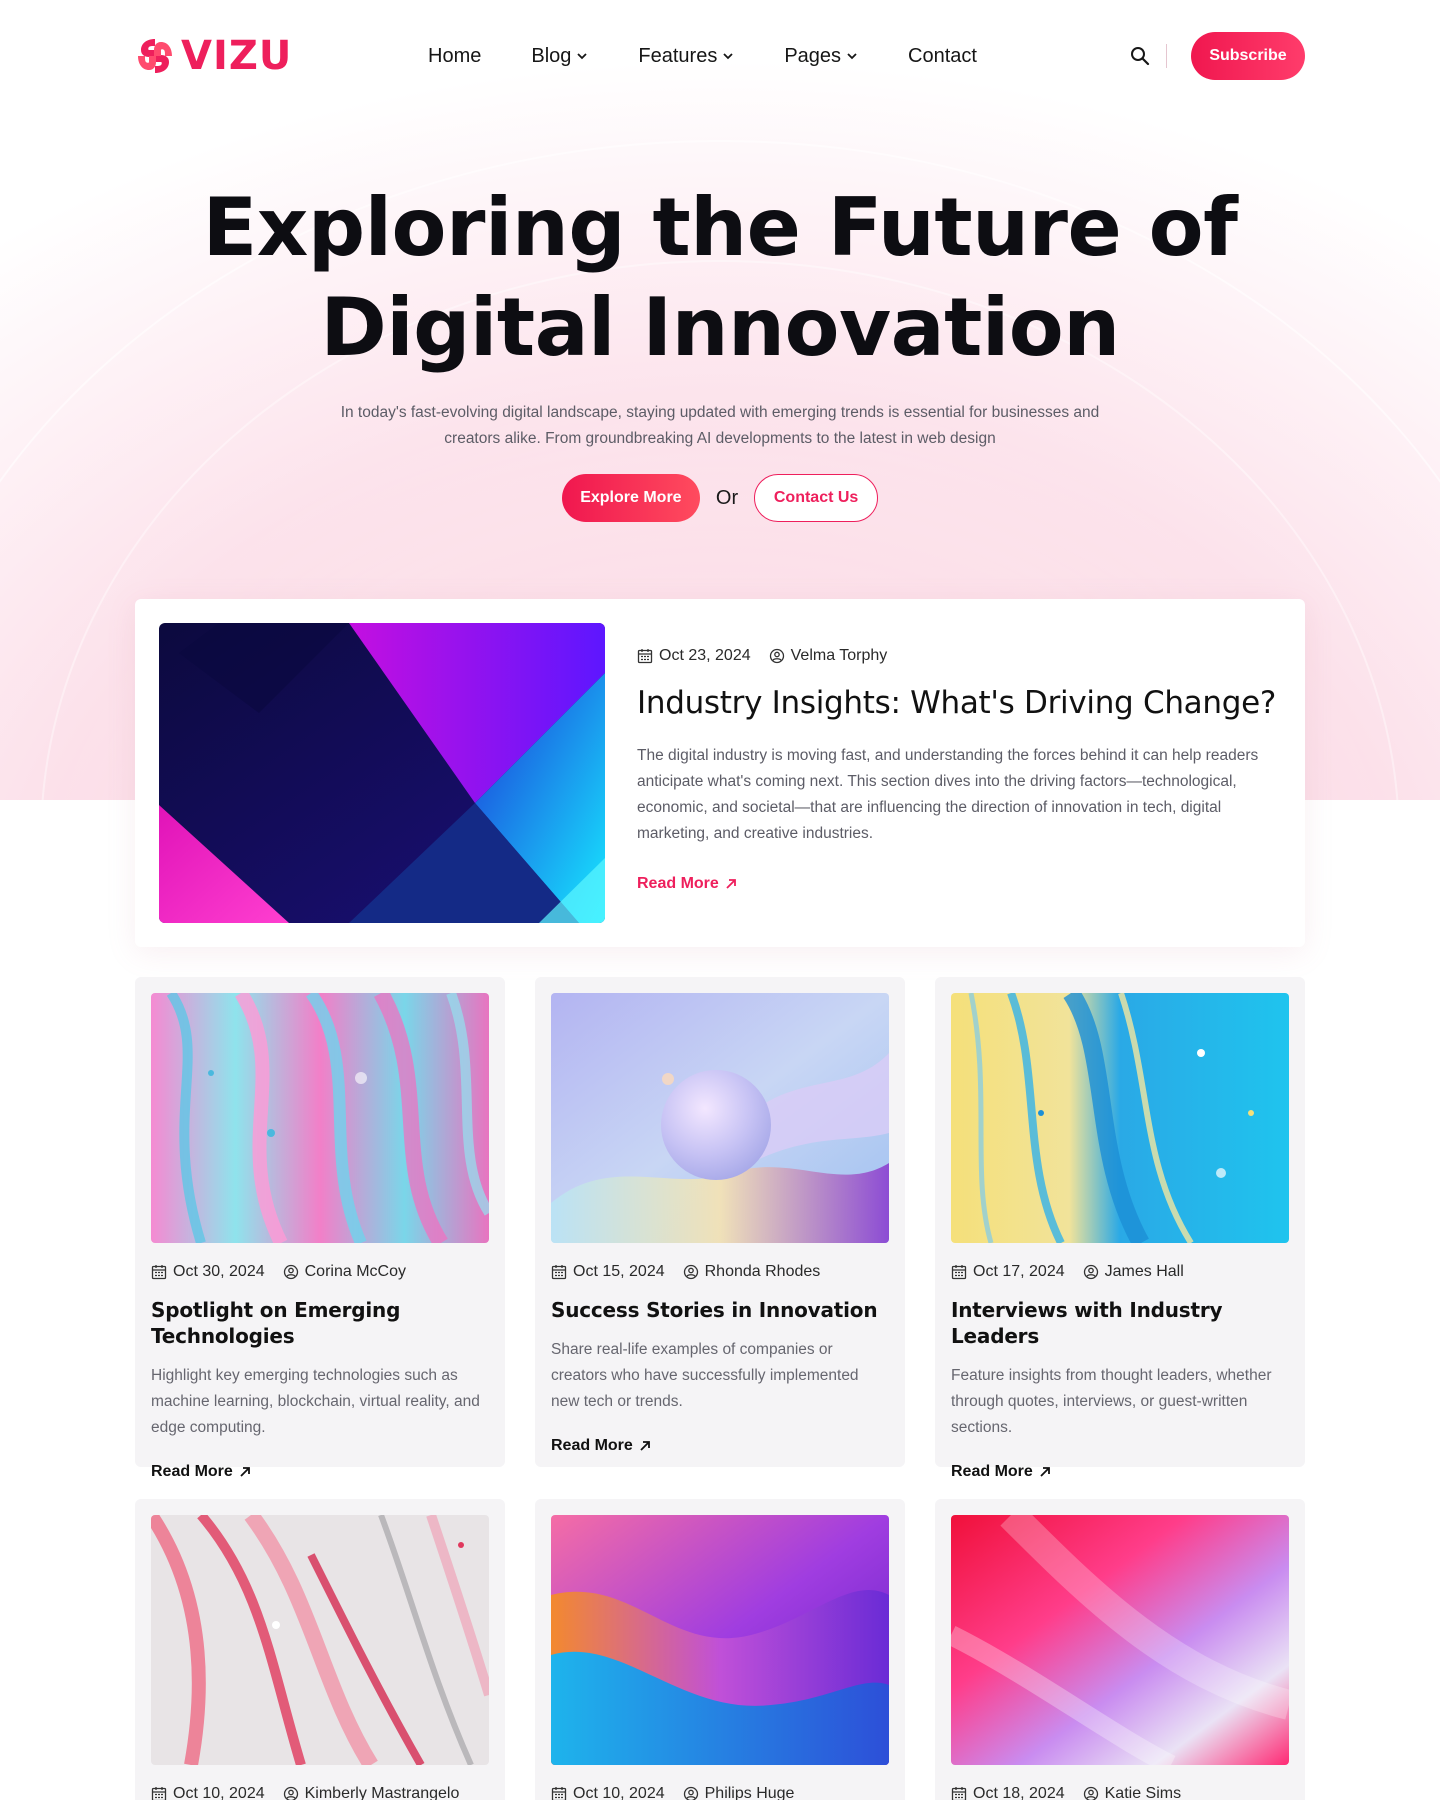 The height and width of the screenshot is (1800, 1440). Describe the element at coordinates (155, 56) in the screenshot. I see `logo-mark-icon` at that location.